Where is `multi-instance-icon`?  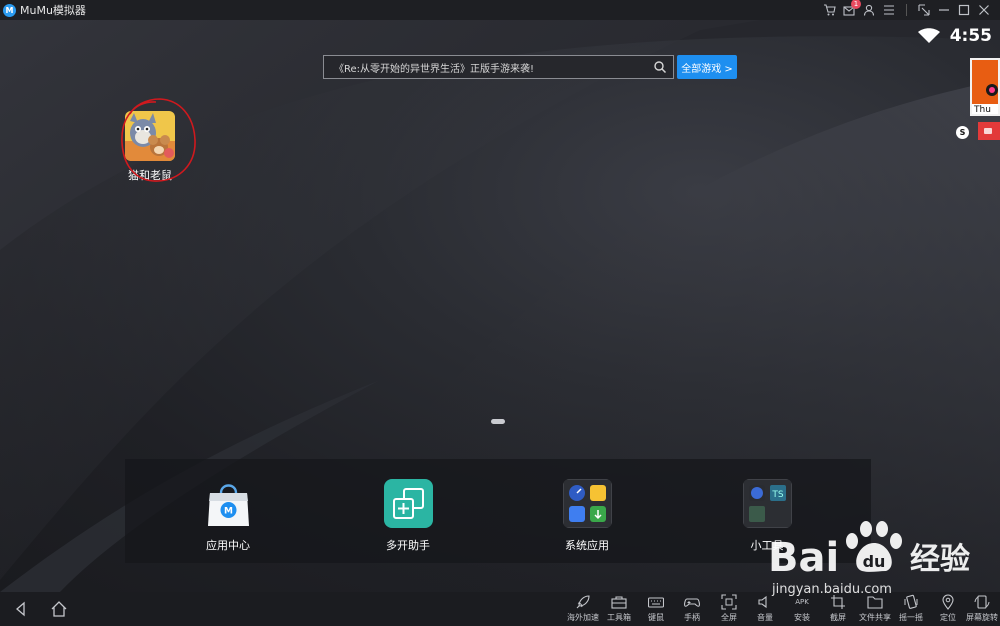 multi-instance-icon is located at coordinates (408, 503).